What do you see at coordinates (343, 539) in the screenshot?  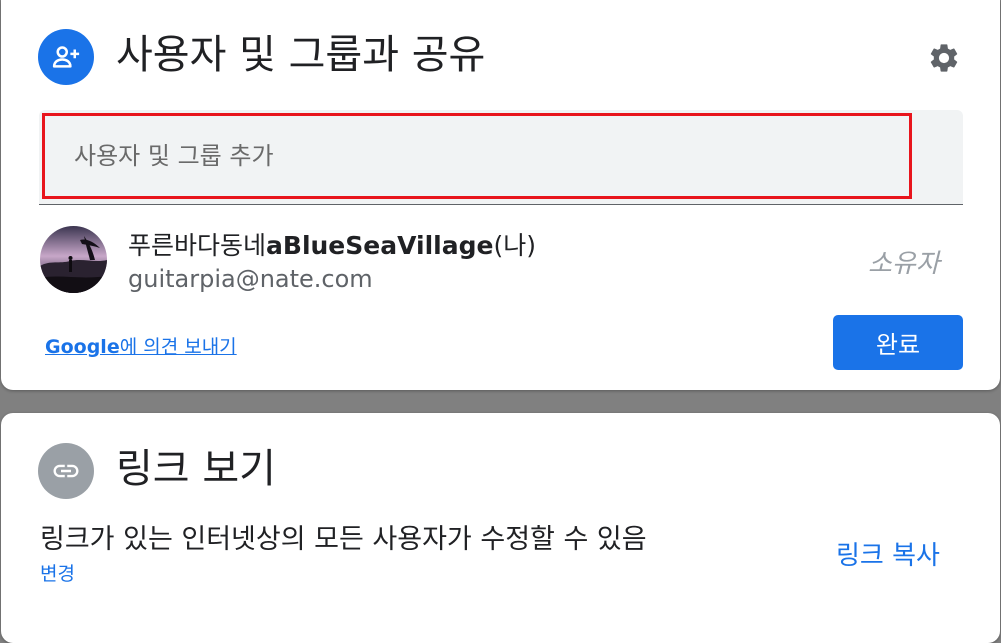 I see `link-access-description: 링크가 있는 인터넷상의 모든 사용자가 수정할 수 있음` at bounding box center [343, 539].